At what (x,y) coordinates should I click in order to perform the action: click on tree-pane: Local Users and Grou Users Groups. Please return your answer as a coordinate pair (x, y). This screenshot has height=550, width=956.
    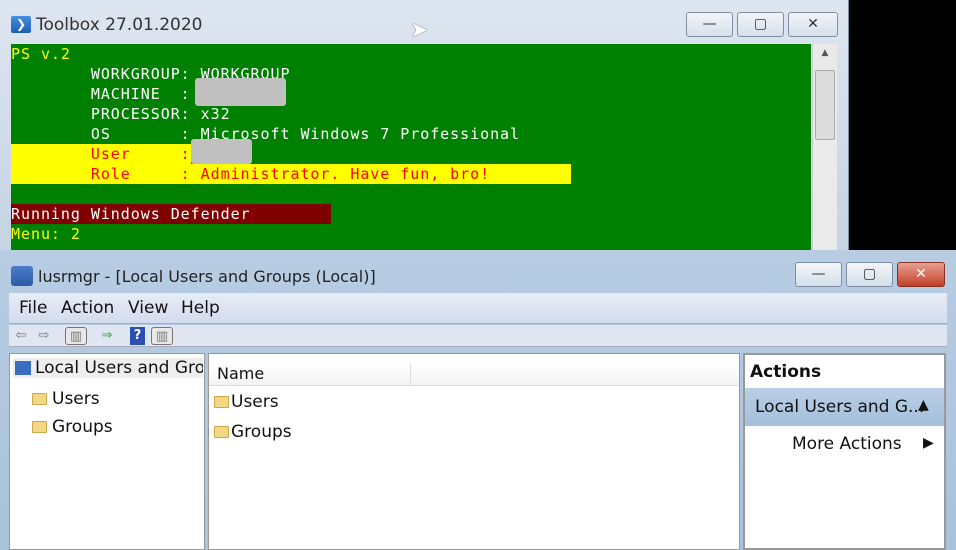
    Looking at the image, I should click on (107, 451).